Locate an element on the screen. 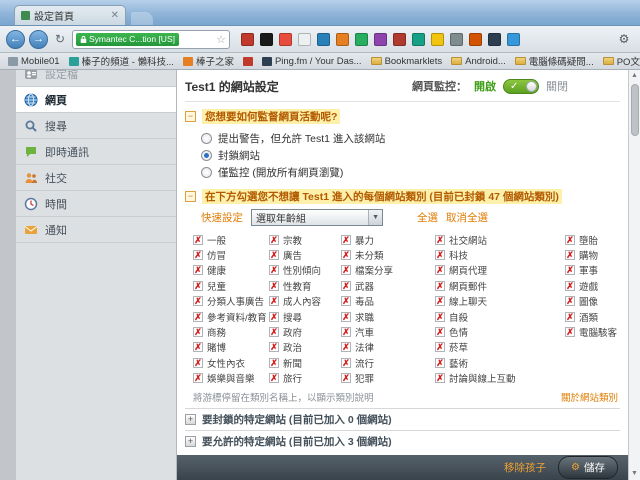 The height and width of the screenshot is (480, 640). radio-option: 封鎖網站 is located at coordinates (410, 155).